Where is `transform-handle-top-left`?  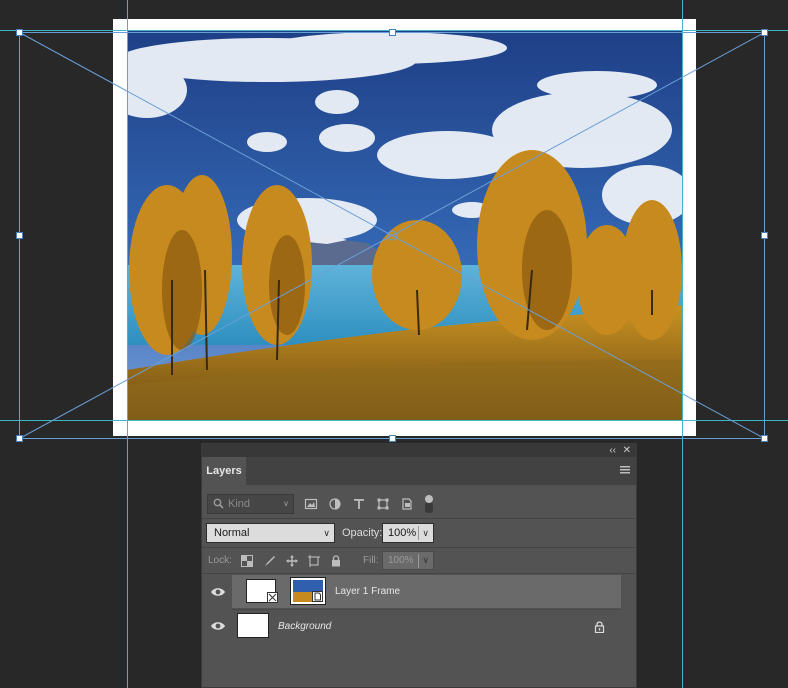 transform-handle-top-left is located at coordinates (19, 32).